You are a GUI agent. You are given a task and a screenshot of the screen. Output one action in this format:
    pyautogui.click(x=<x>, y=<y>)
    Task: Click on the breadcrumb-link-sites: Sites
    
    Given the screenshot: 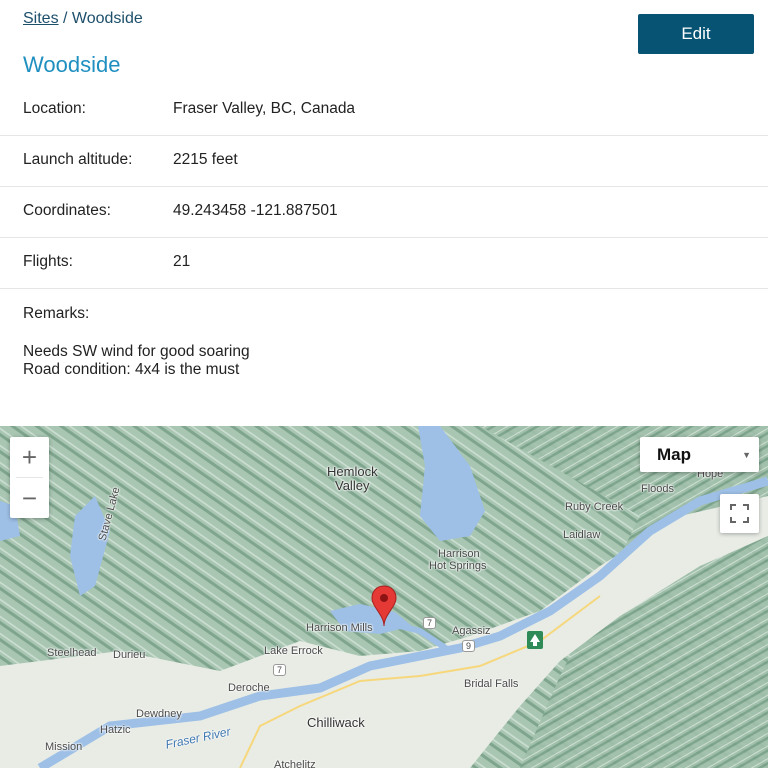 What is the action you would take?
    pyautogui.click(x=41, y=18)
    